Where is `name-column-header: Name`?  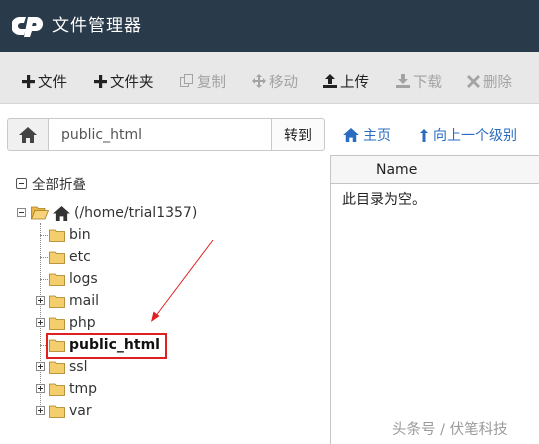 name-column-header: Name is located at coordinates (435, 170).